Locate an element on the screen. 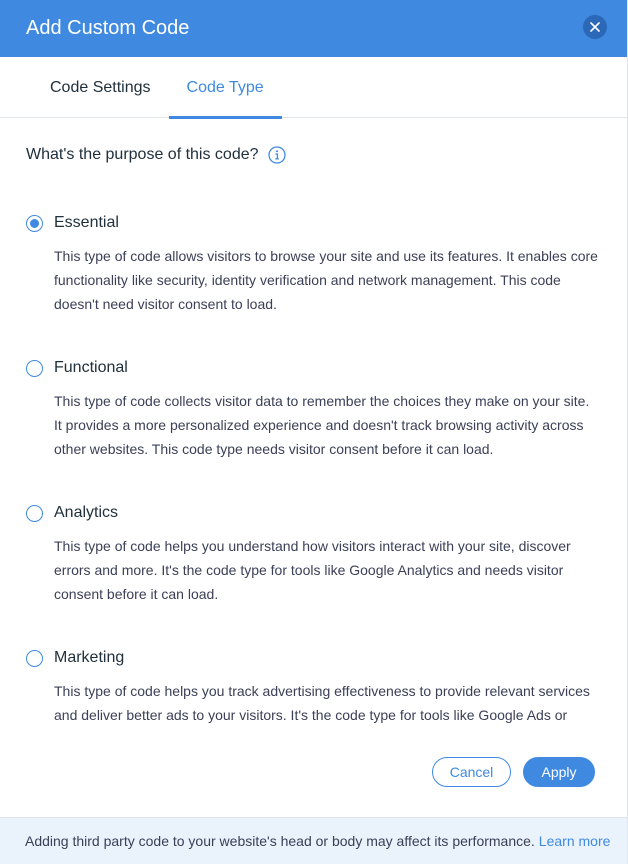 The height and width of the screenshot is (864, 628). tab-code-type: Code Type is located at coordinates (225, 88).